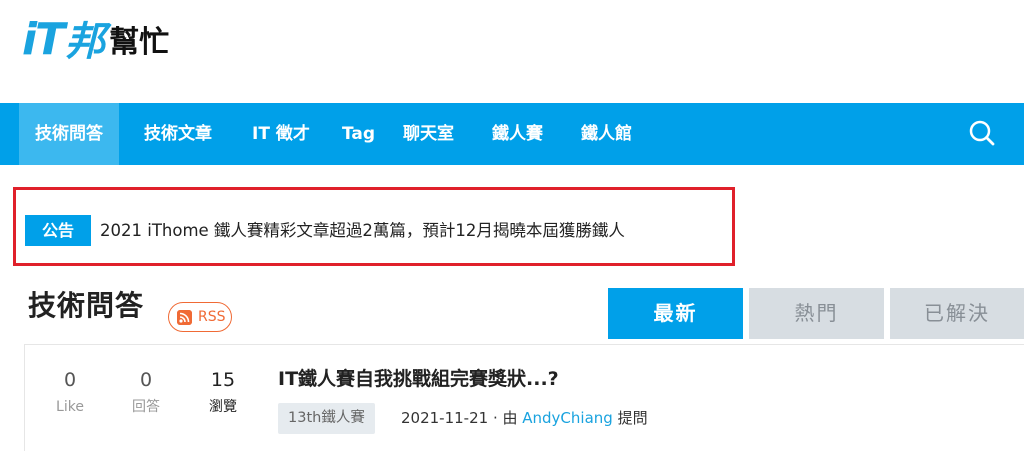 This screenshot has height=451, width=1024. Describe the element at coordinates (70, 380) in the screenshot. I see `like-count-value: 0` at that location.